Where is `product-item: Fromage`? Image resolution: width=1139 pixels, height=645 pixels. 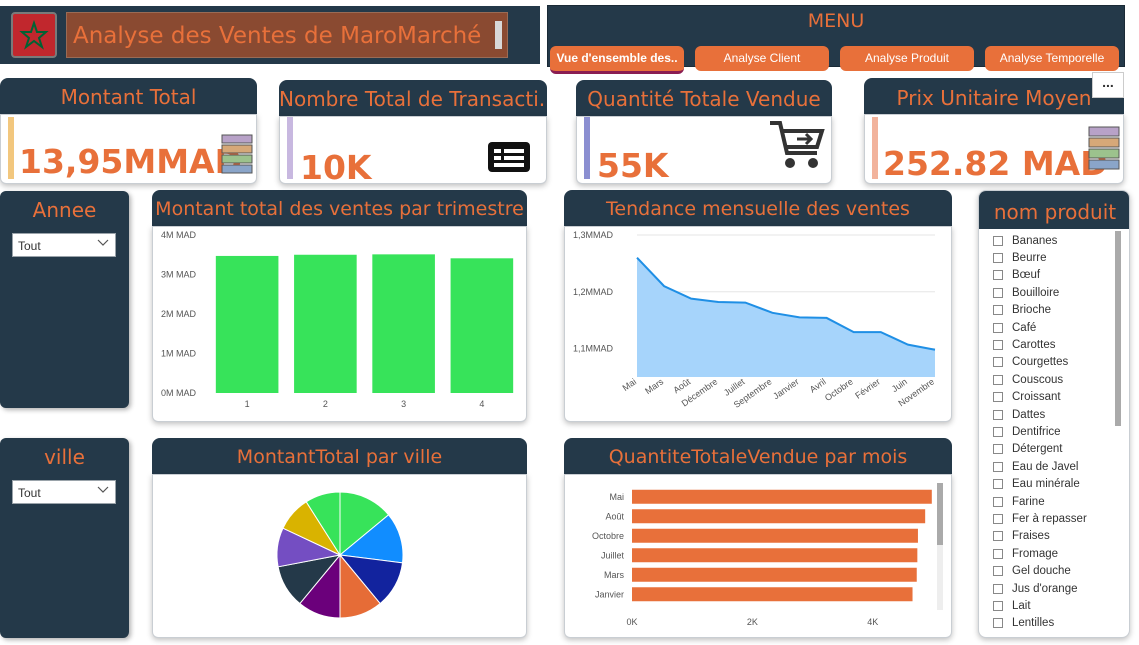
product-item: Fromage is located at coordinates (1040, 553).